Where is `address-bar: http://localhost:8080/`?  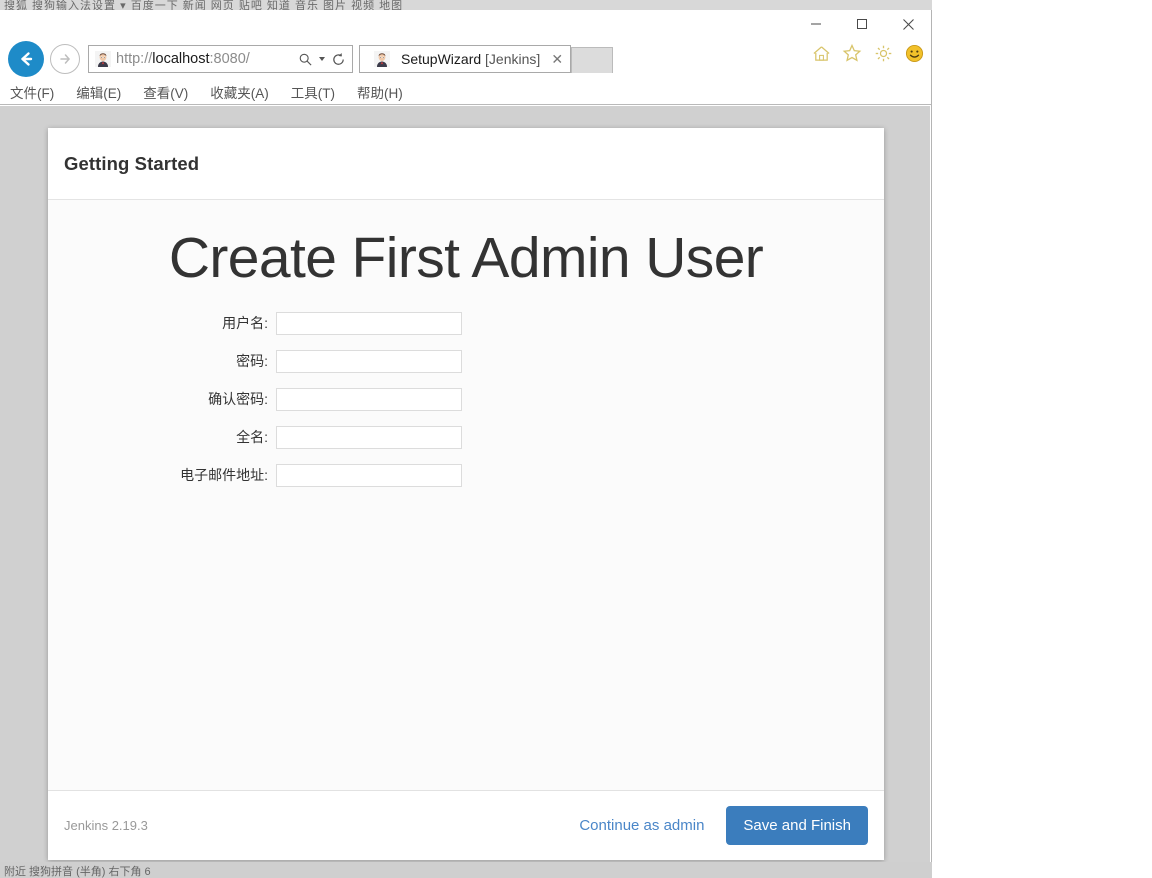 address-bar: http://localhost:8080/ is located at coordinates (220, 59).